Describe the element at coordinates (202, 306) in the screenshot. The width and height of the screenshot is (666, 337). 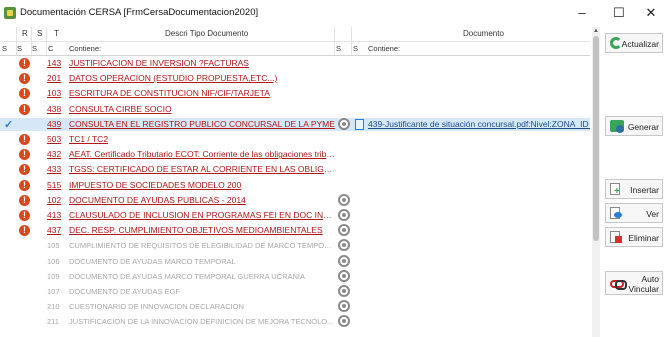
I see `row-description: CUESTIONARIO DE INNOVACION DECLARACION` at that location.